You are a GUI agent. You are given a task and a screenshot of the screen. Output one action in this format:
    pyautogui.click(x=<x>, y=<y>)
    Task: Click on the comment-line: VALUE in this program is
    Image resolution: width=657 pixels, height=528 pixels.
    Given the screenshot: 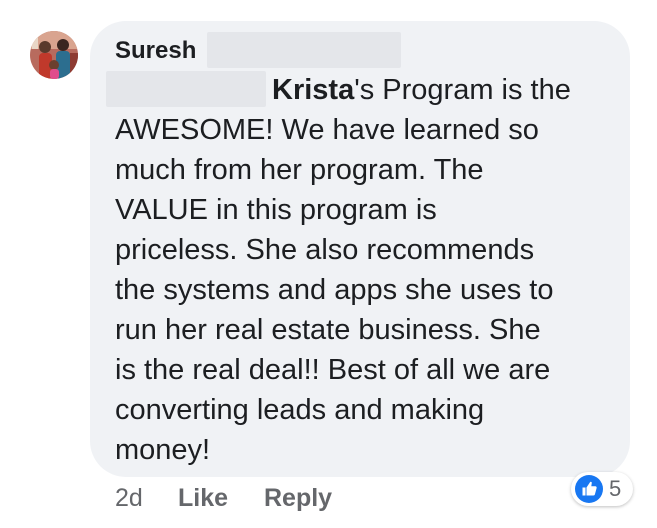 What is the action you would take?
    pyautogui.click(x=276, y=210)
    